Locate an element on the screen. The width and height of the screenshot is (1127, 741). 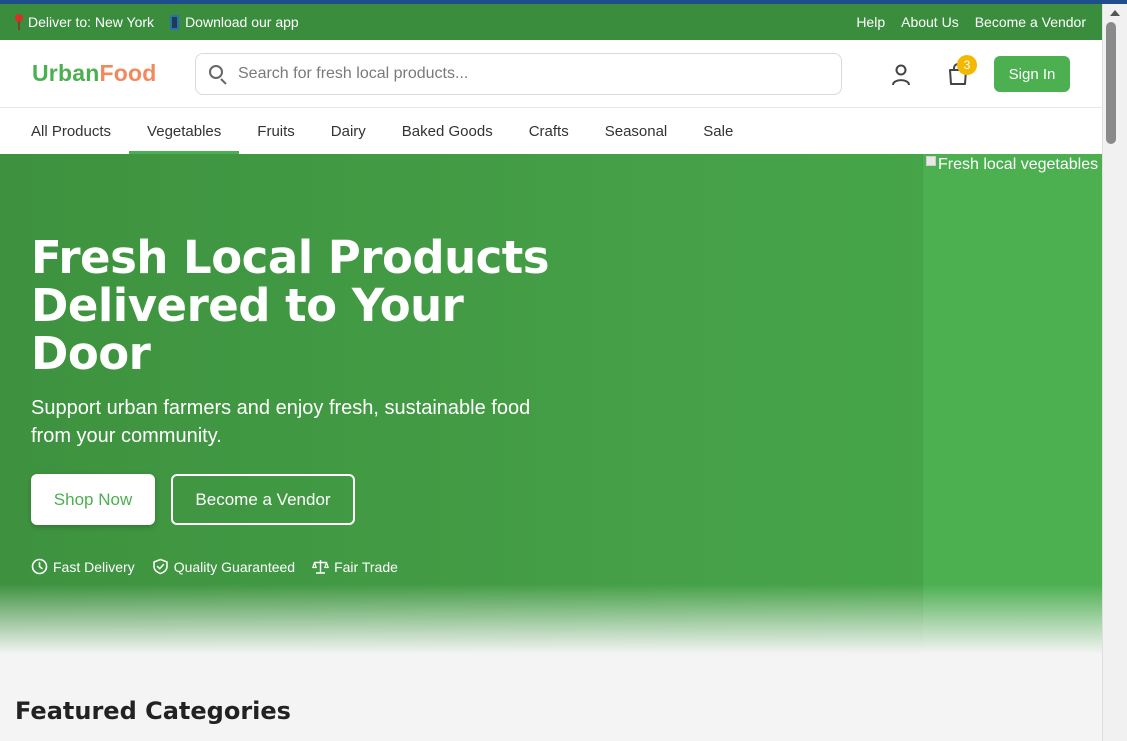
sign-in-button: Sign In is located at coordinates (1032, 74).